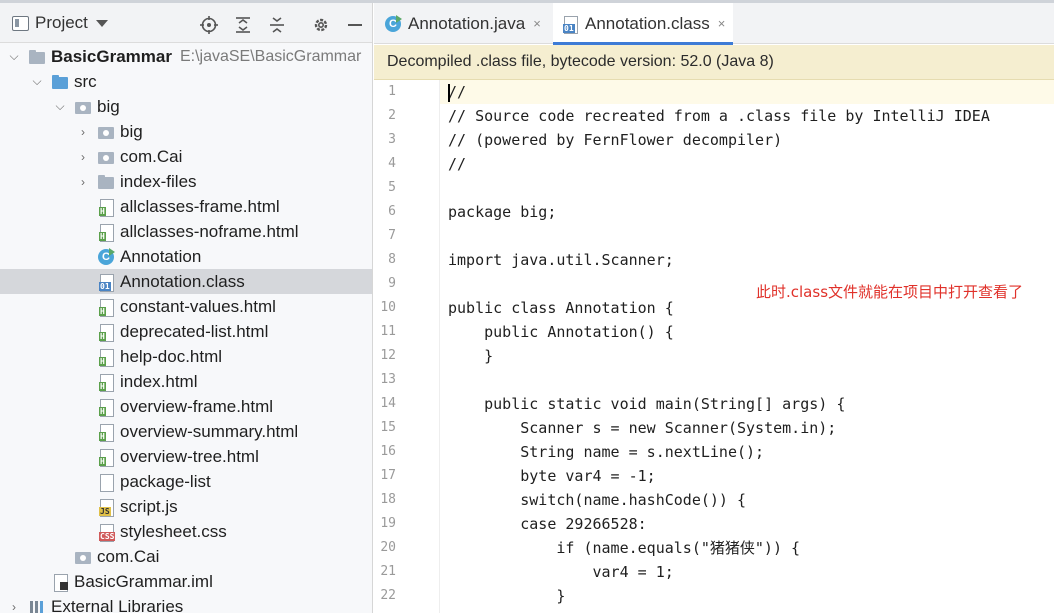 Image resolution: width=1054 pixels, height=613 pixels. I want to click on tree-item-file: H allclasses-frame.html, so click(186, 206).